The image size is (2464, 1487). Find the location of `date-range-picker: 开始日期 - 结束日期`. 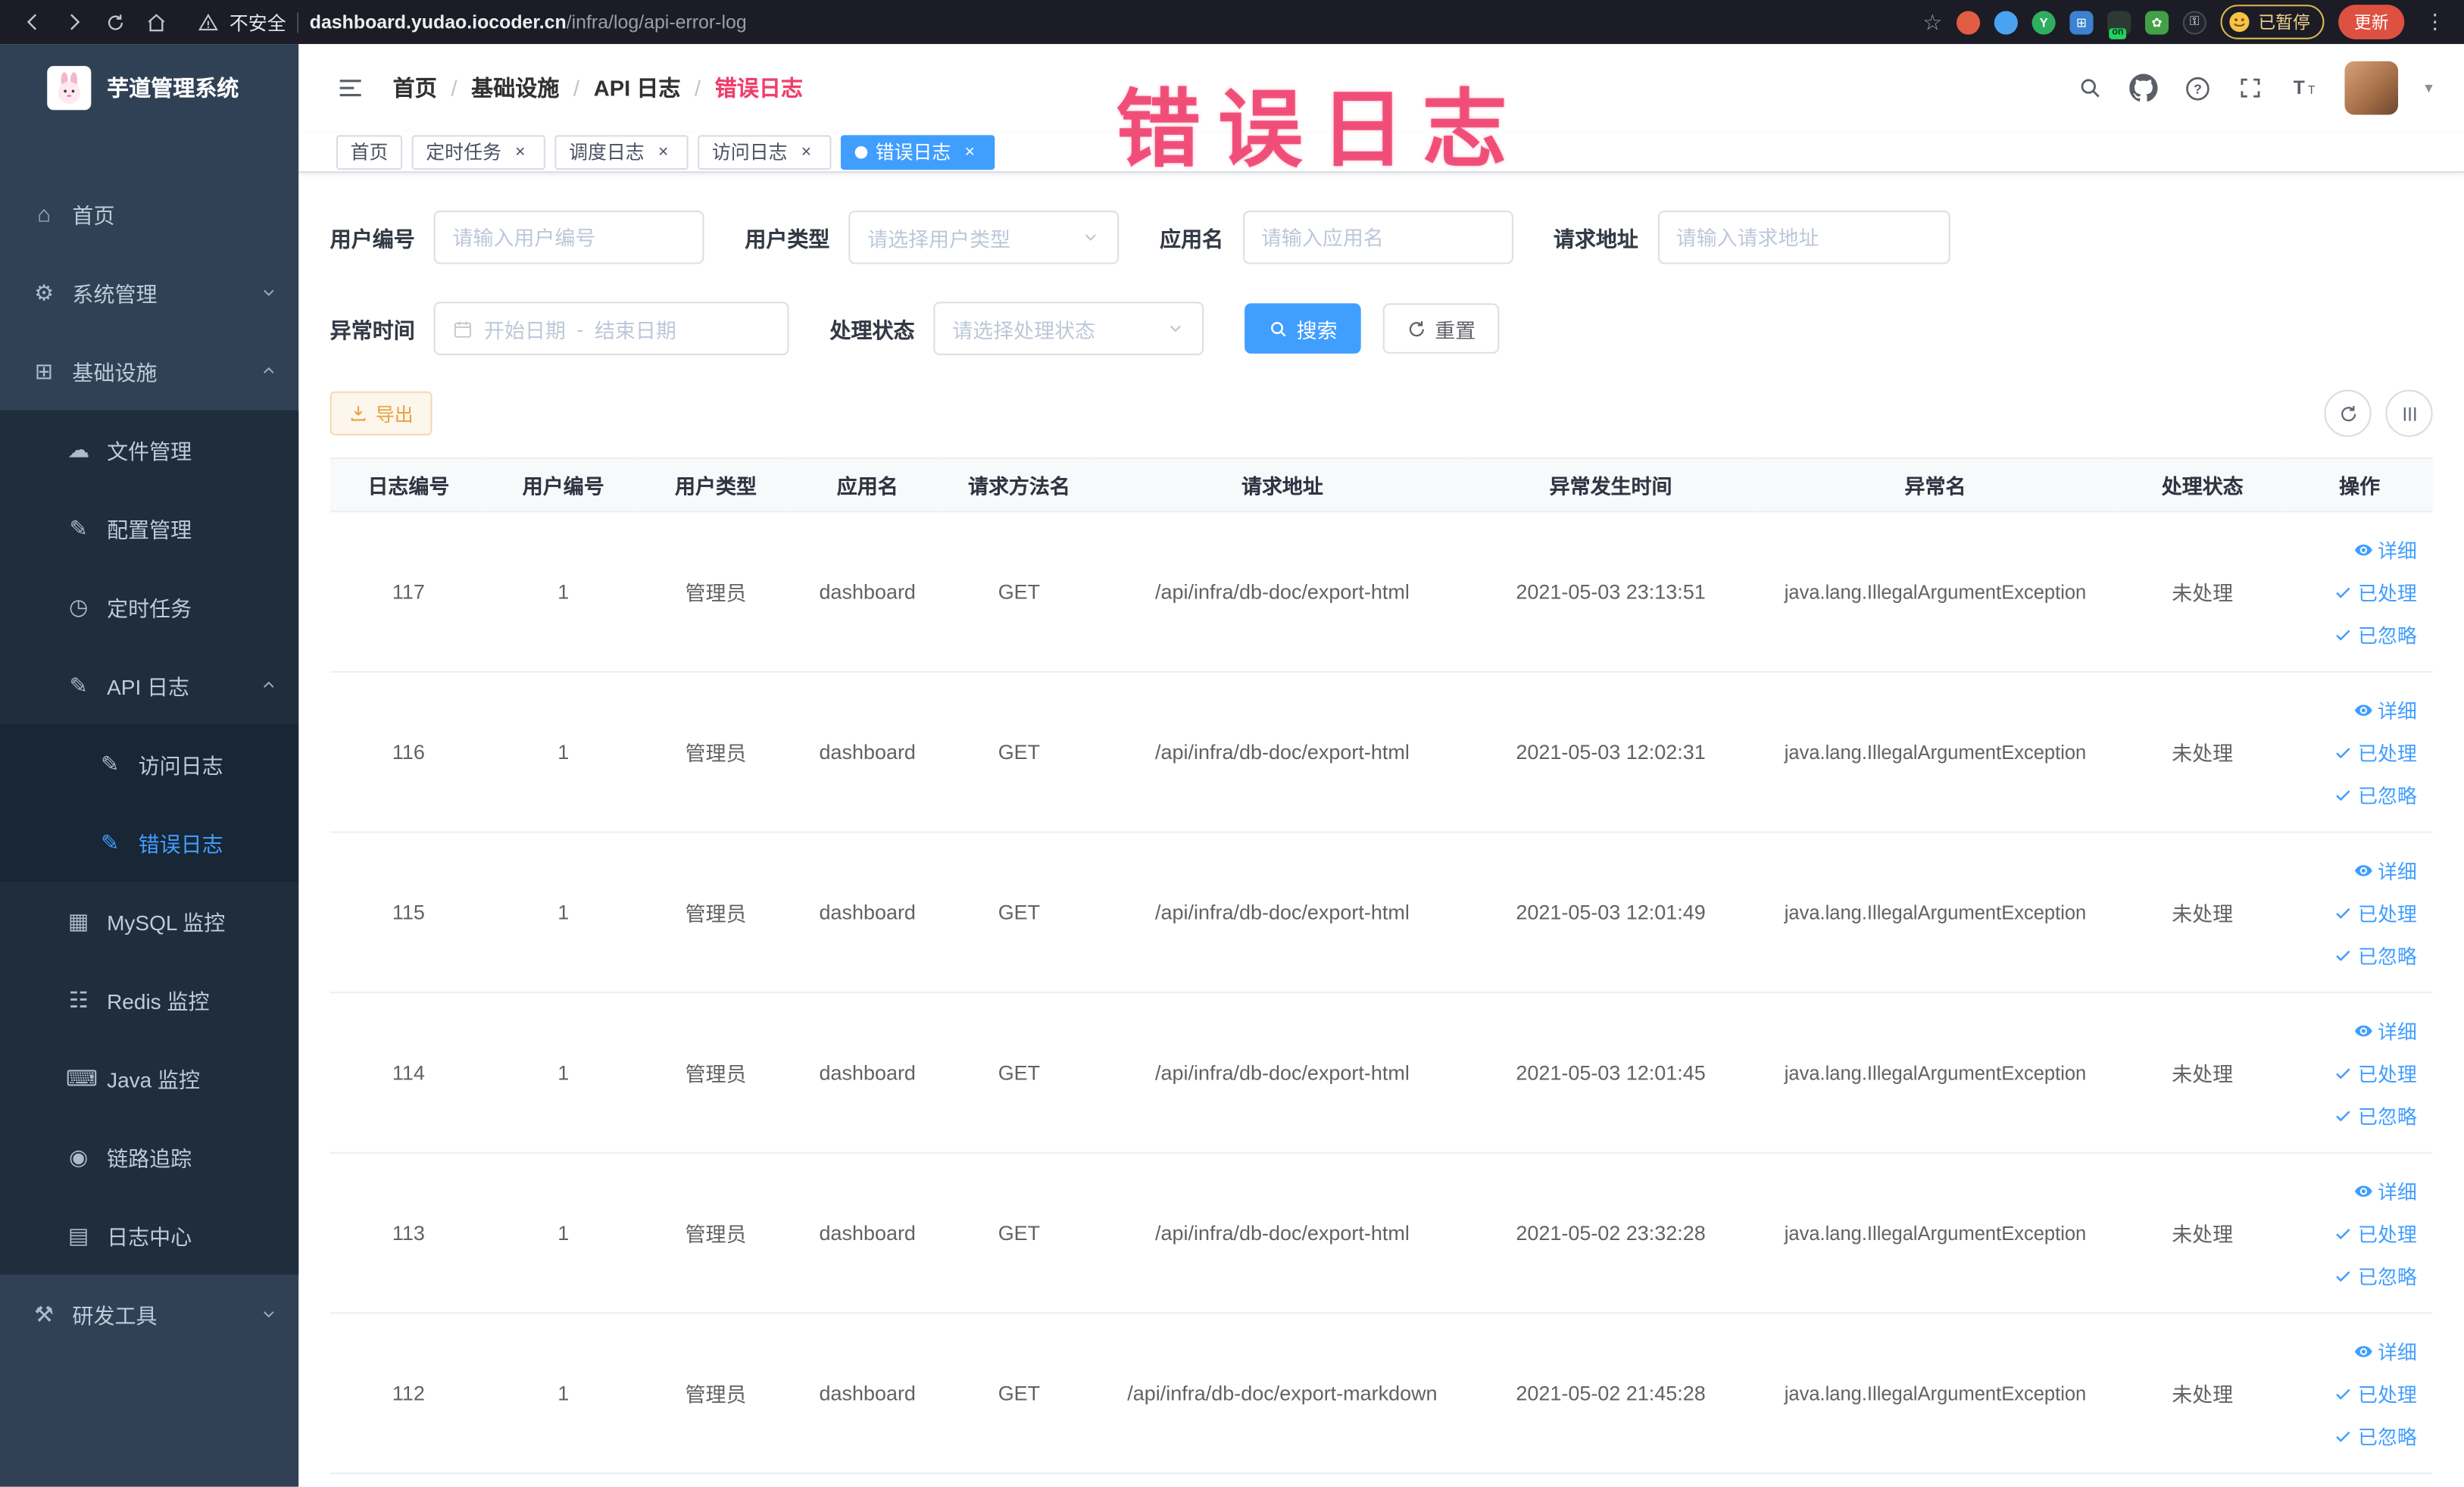

date-range-picker: 开始日期 - 结束日期 is located at coordinates (611, 328).